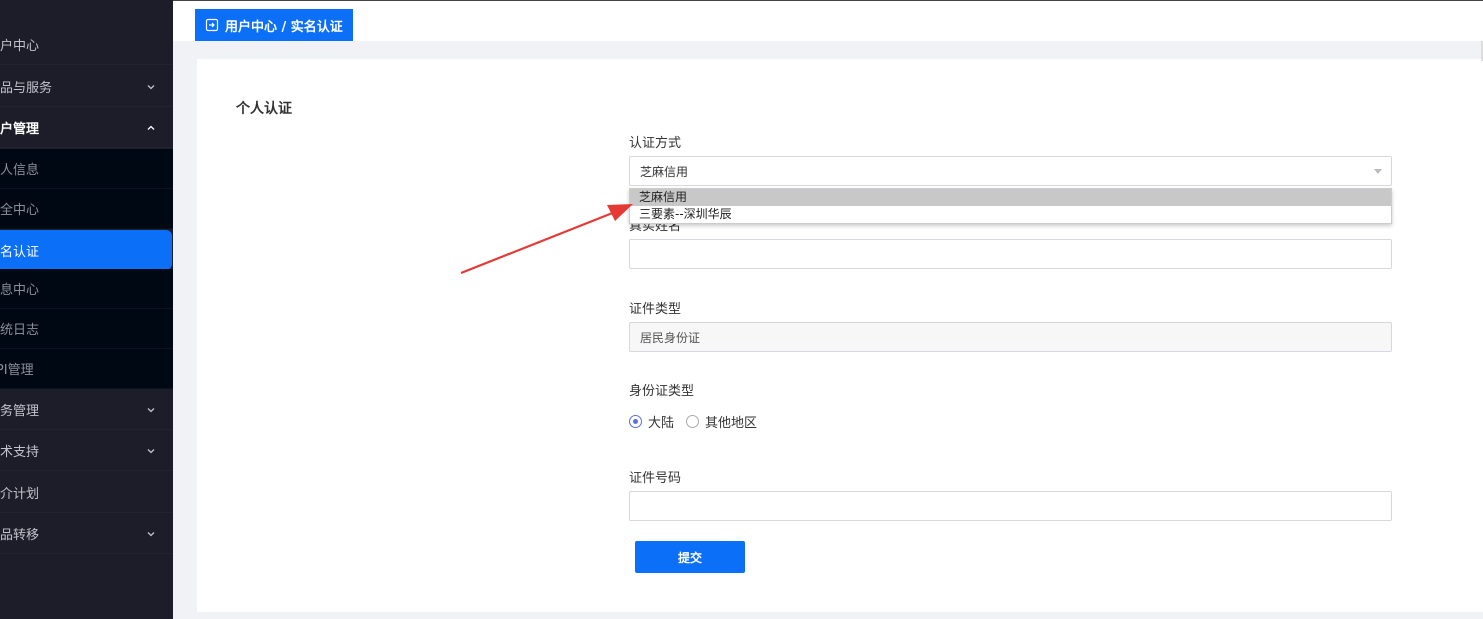 The width and height of the screenshot is (1483, 619). What do you see at coordinates (20, 129) in the screenshot?
I see `sidebar-item-label: 账户管理` at bounding box center [20, 129].